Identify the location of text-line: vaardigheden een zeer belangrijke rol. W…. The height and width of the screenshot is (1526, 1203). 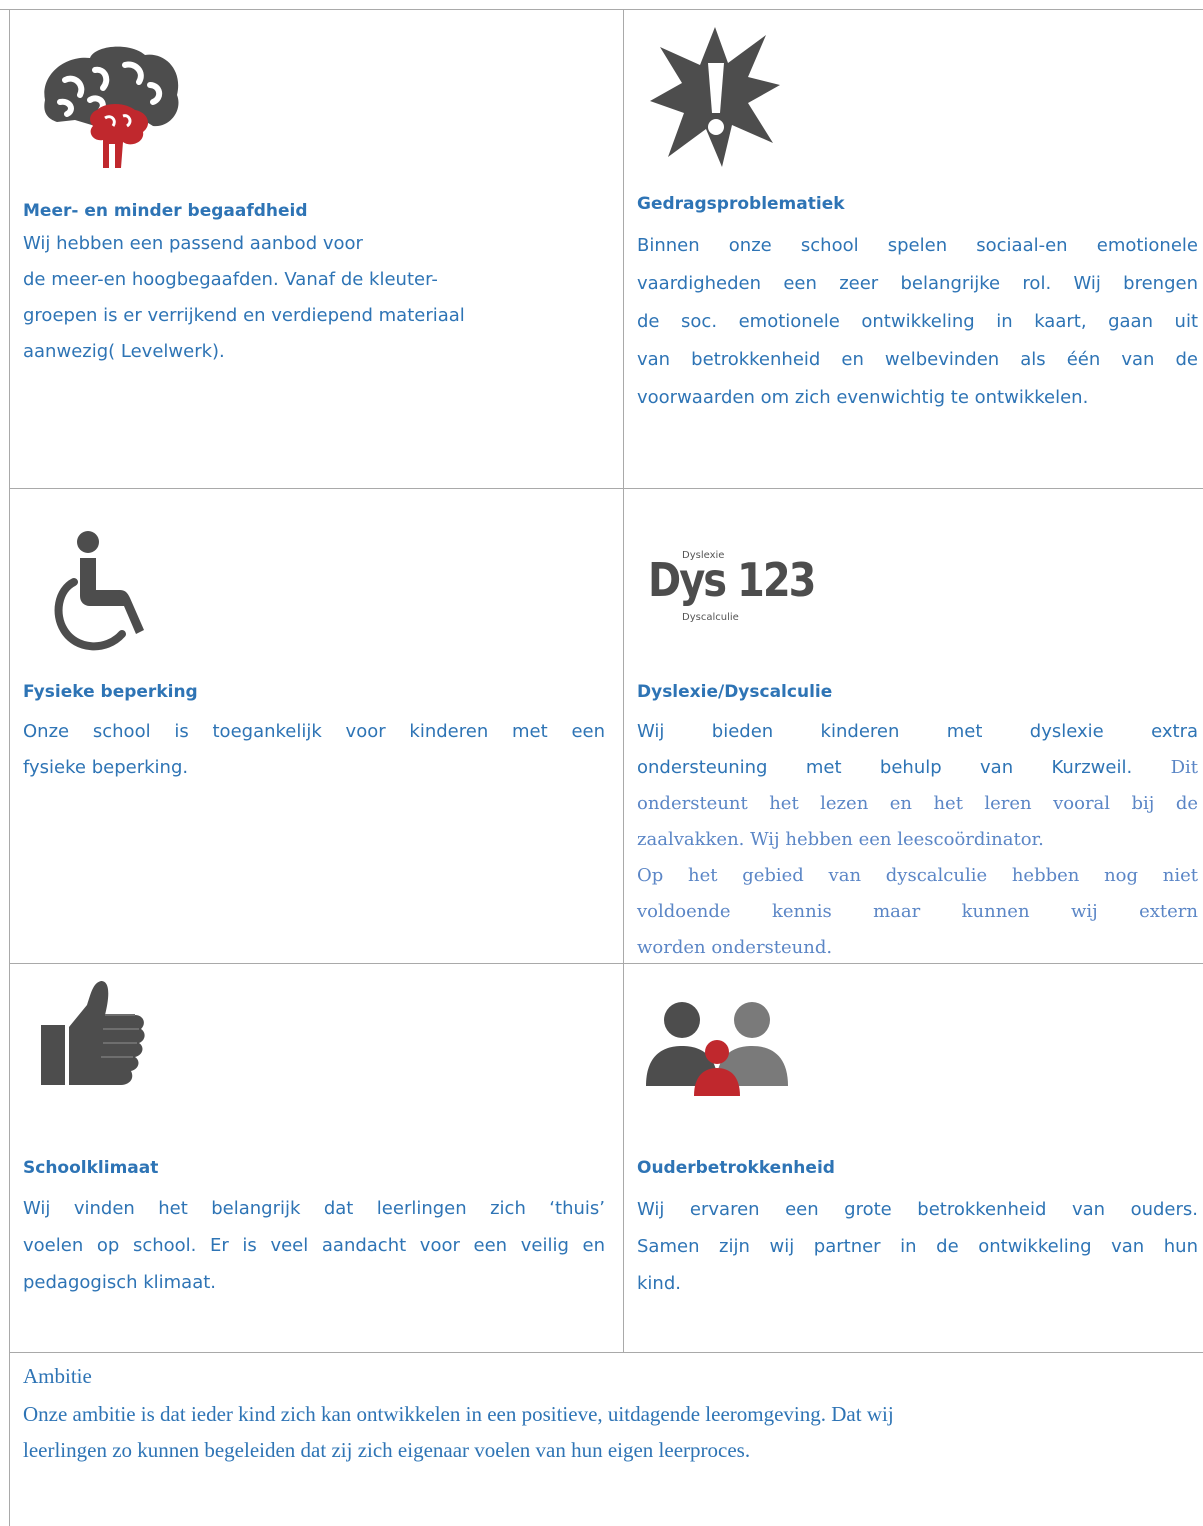
(917, 283).